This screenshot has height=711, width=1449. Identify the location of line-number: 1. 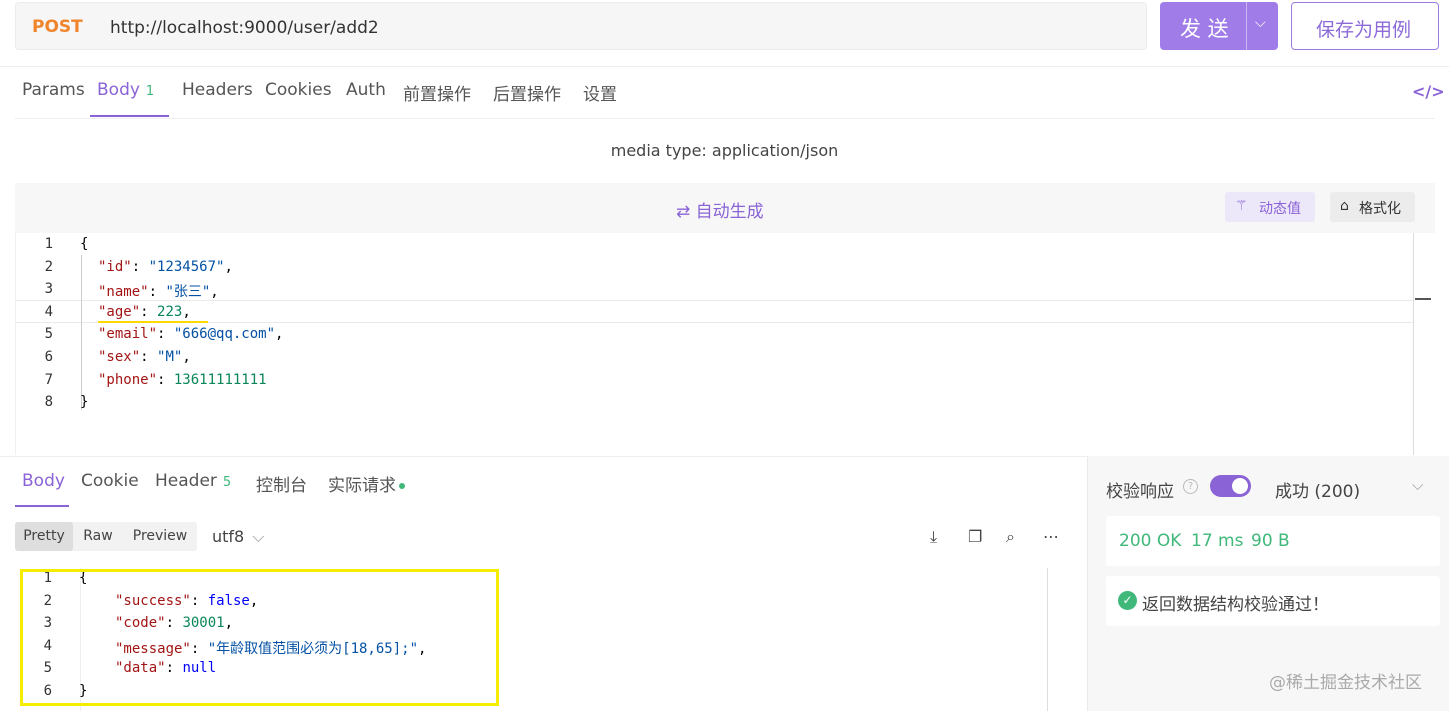
(48, 244).